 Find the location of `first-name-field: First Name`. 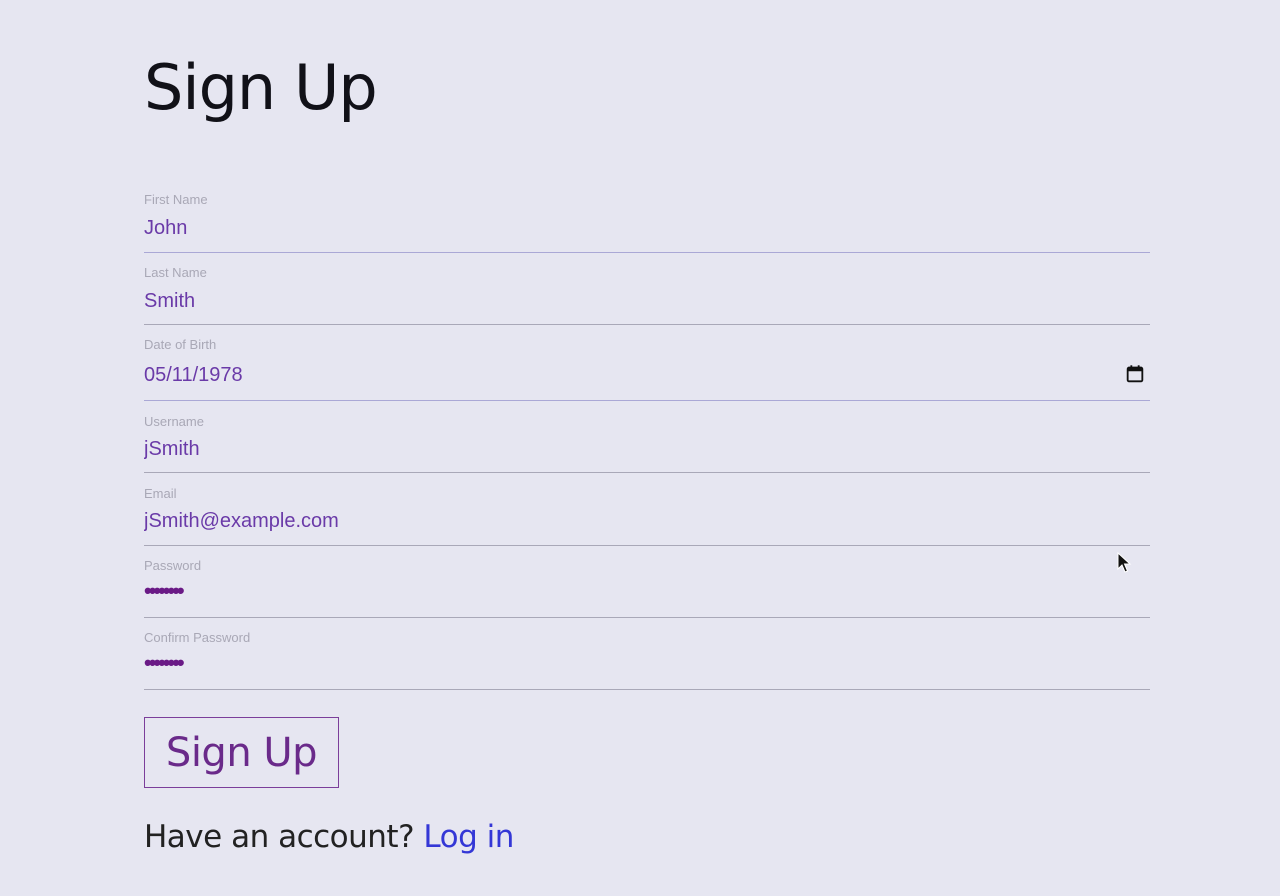

first-name-field: First Name is located at coordinates (647, 222).